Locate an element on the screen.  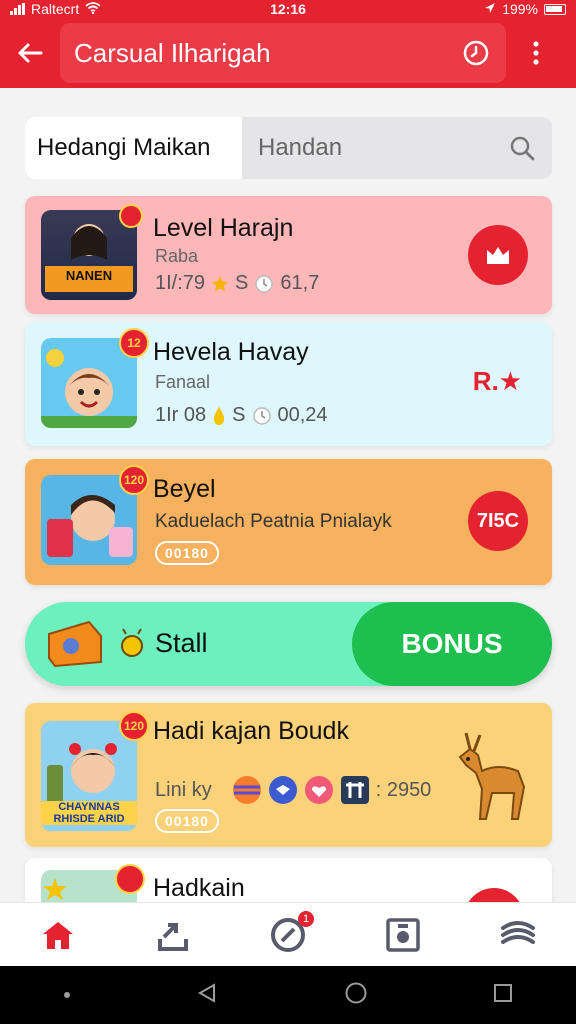
more-menu-button is located at coordinates (536, 53).